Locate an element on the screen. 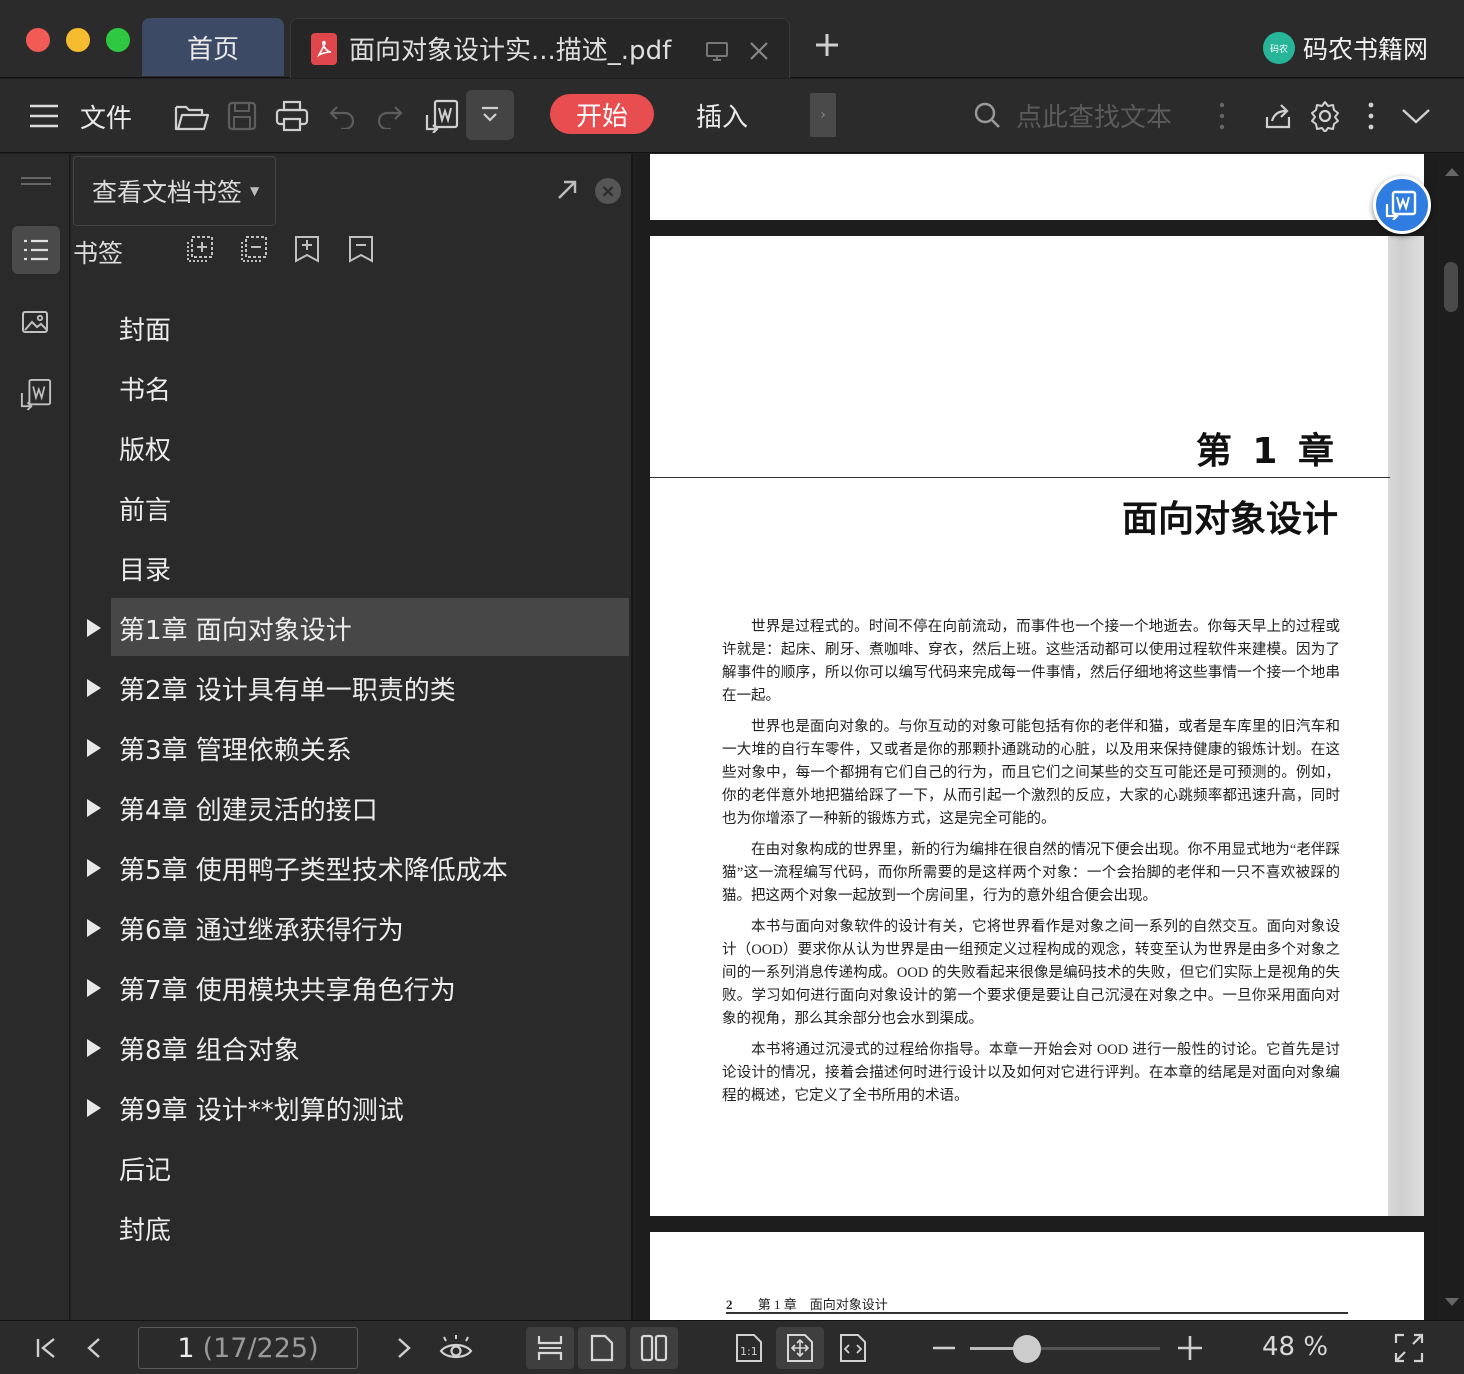 The width and height of the screenshot is (1464, 1374). convert-document-icon is located at coordinates (36, 394).